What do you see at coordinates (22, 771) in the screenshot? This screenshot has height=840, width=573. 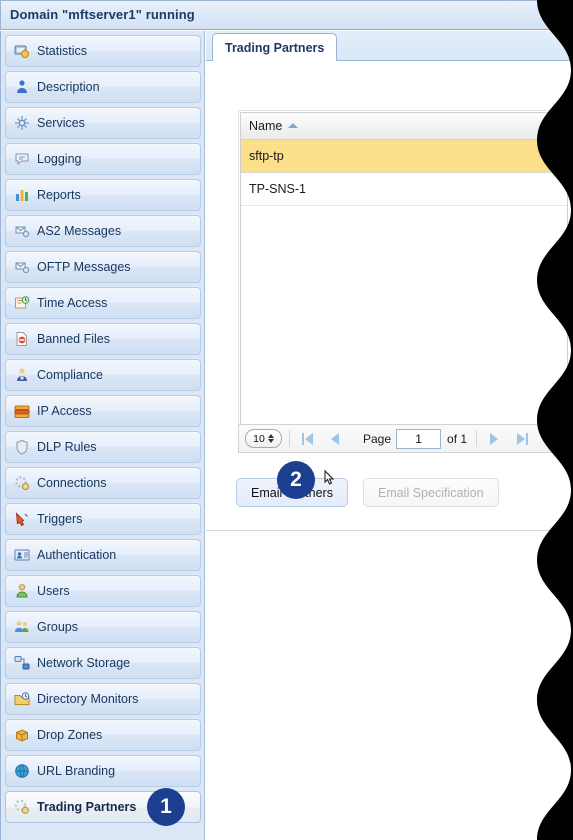 I see `url-branding-icon` at bounding box center [22, 771].